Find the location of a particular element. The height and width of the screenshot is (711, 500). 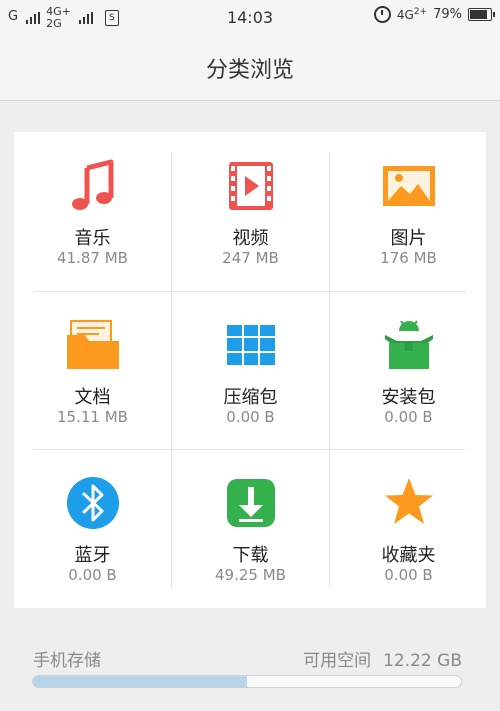

film-play-icon is located at coordinates (250, 186).